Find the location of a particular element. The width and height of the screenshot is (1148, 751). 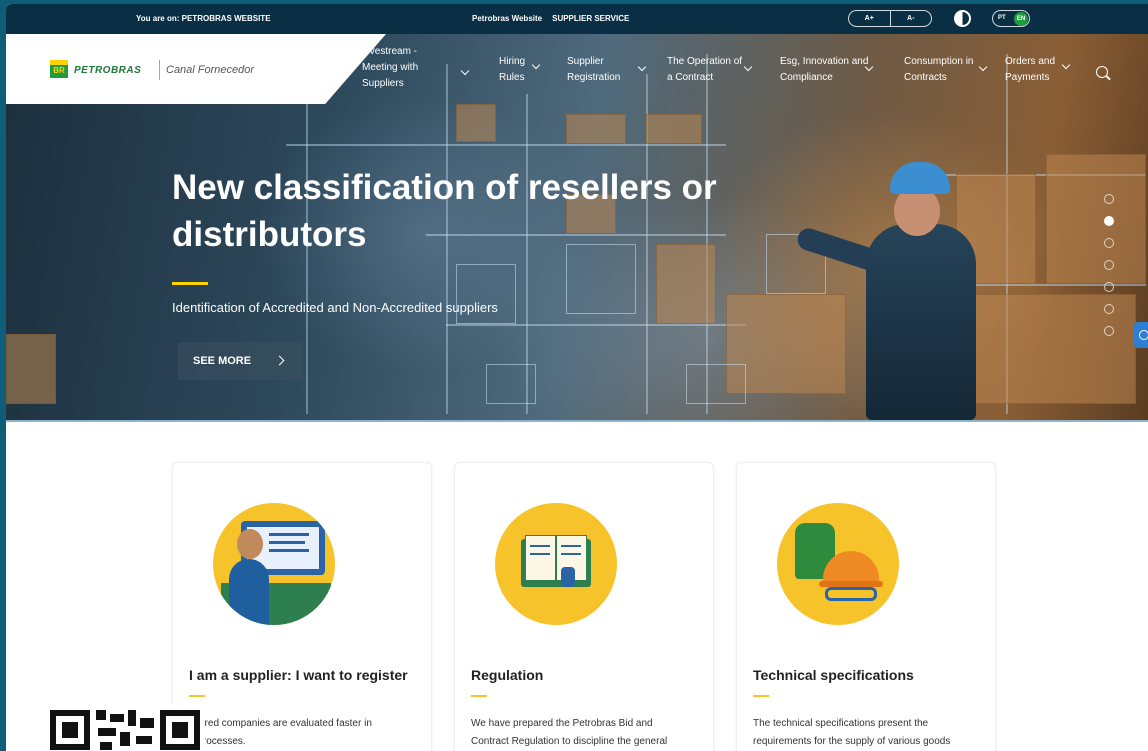

card-text-line: The technical specifications present the is located at coordinates (841, 723).